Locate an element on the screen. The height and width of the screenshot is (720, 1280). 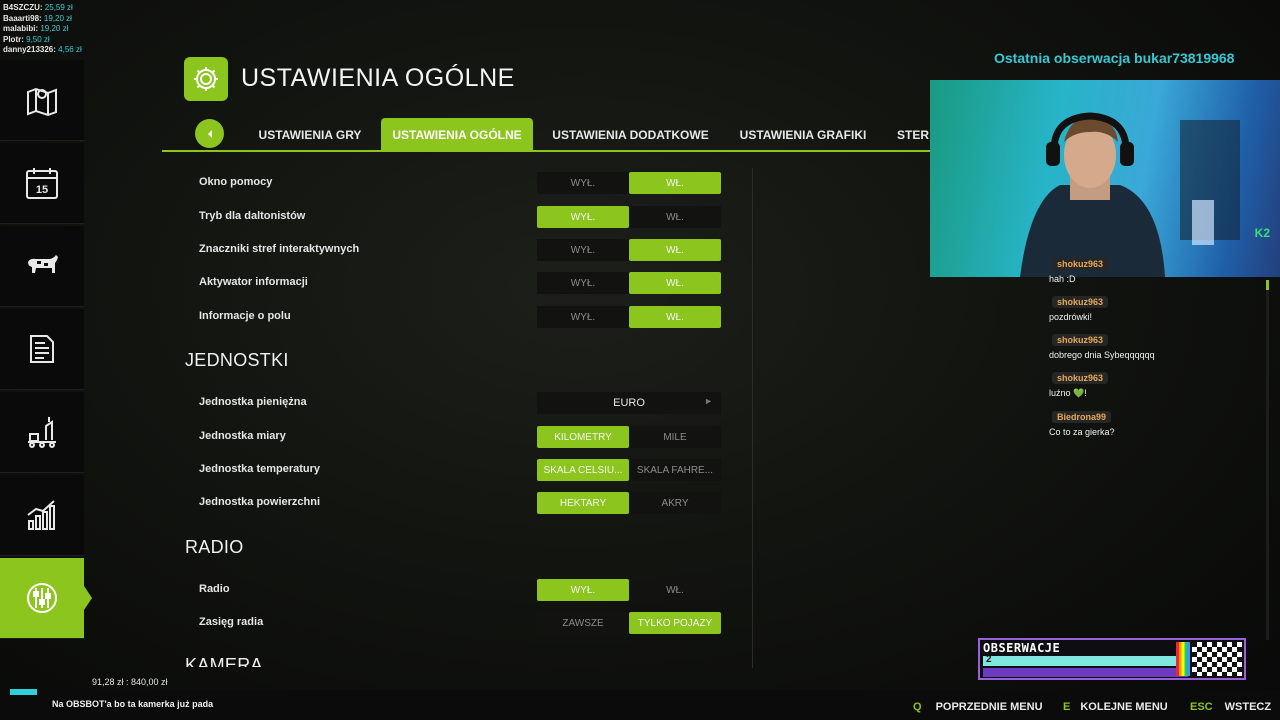
hint-back: ESC WSTECZ is located at coordinates (1230, 707).